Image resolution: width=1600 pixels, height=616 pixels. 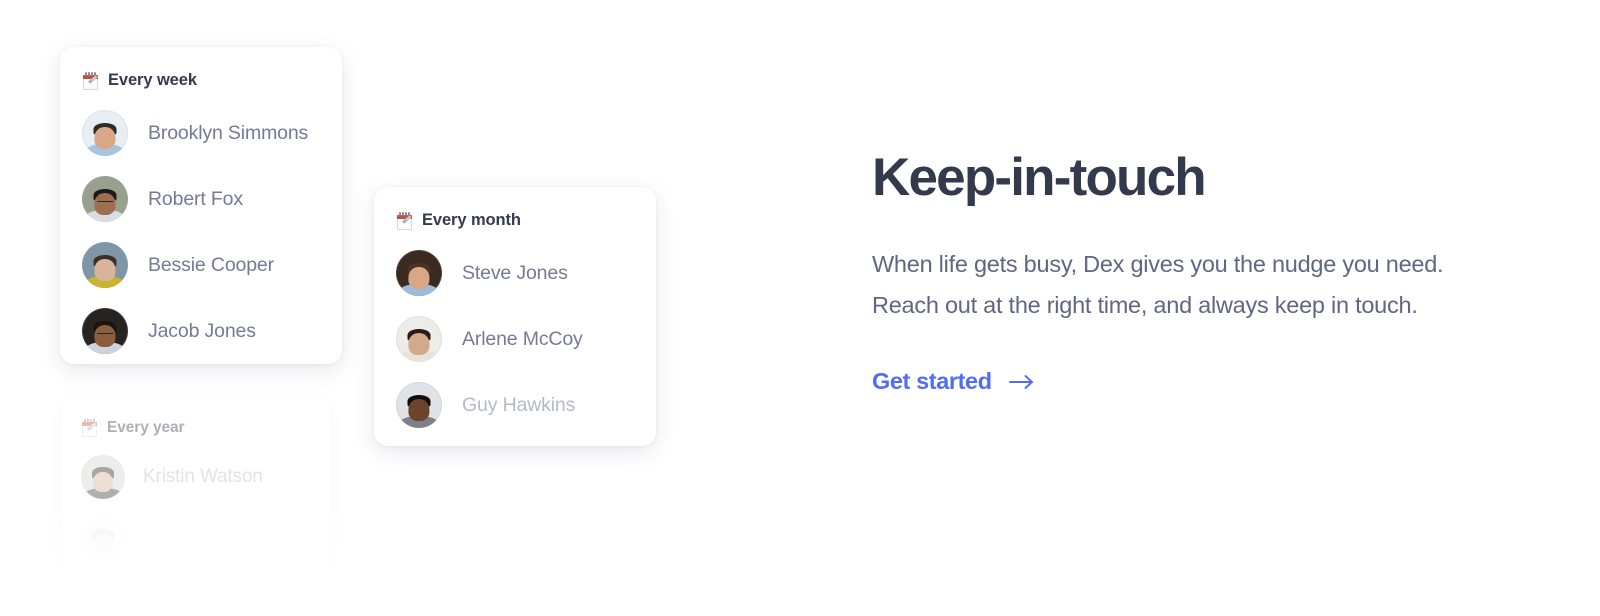 I want to click on list-item: Jacob Jones, so click(x=201, y=331).